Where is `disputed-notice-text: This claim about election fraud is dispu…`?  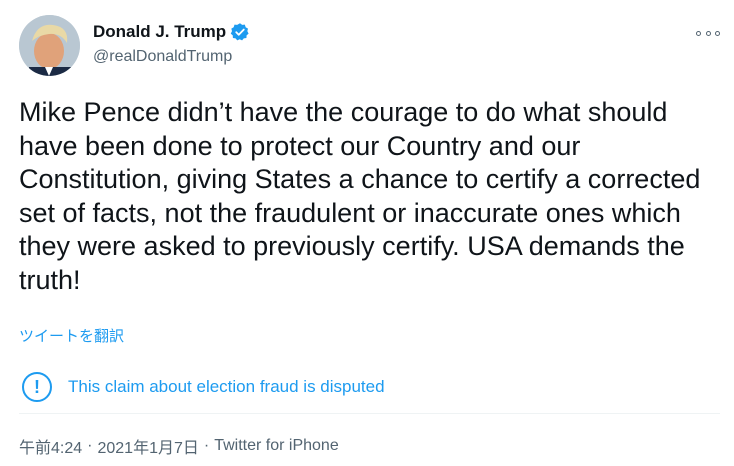
disputed-notice-text: This claim about election fraud is dispu… is located at coordinates (226, 387).